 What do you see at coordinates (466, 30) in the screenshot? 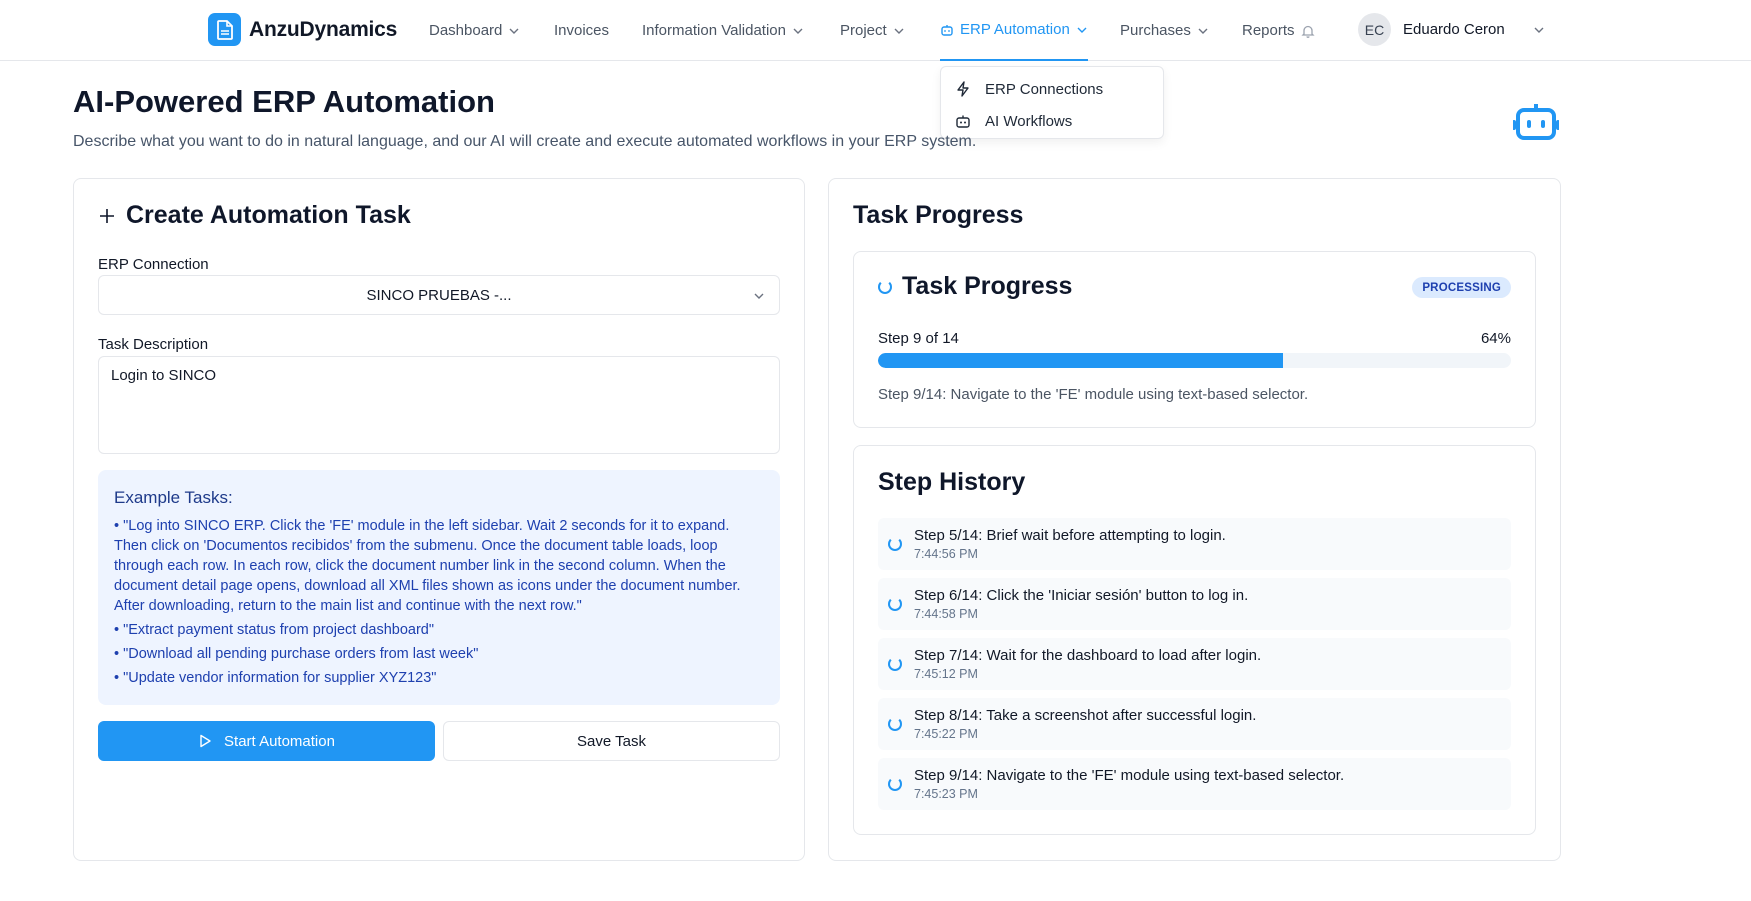
I see `nav-label: Dashboard` at bounding box center [466, 30].